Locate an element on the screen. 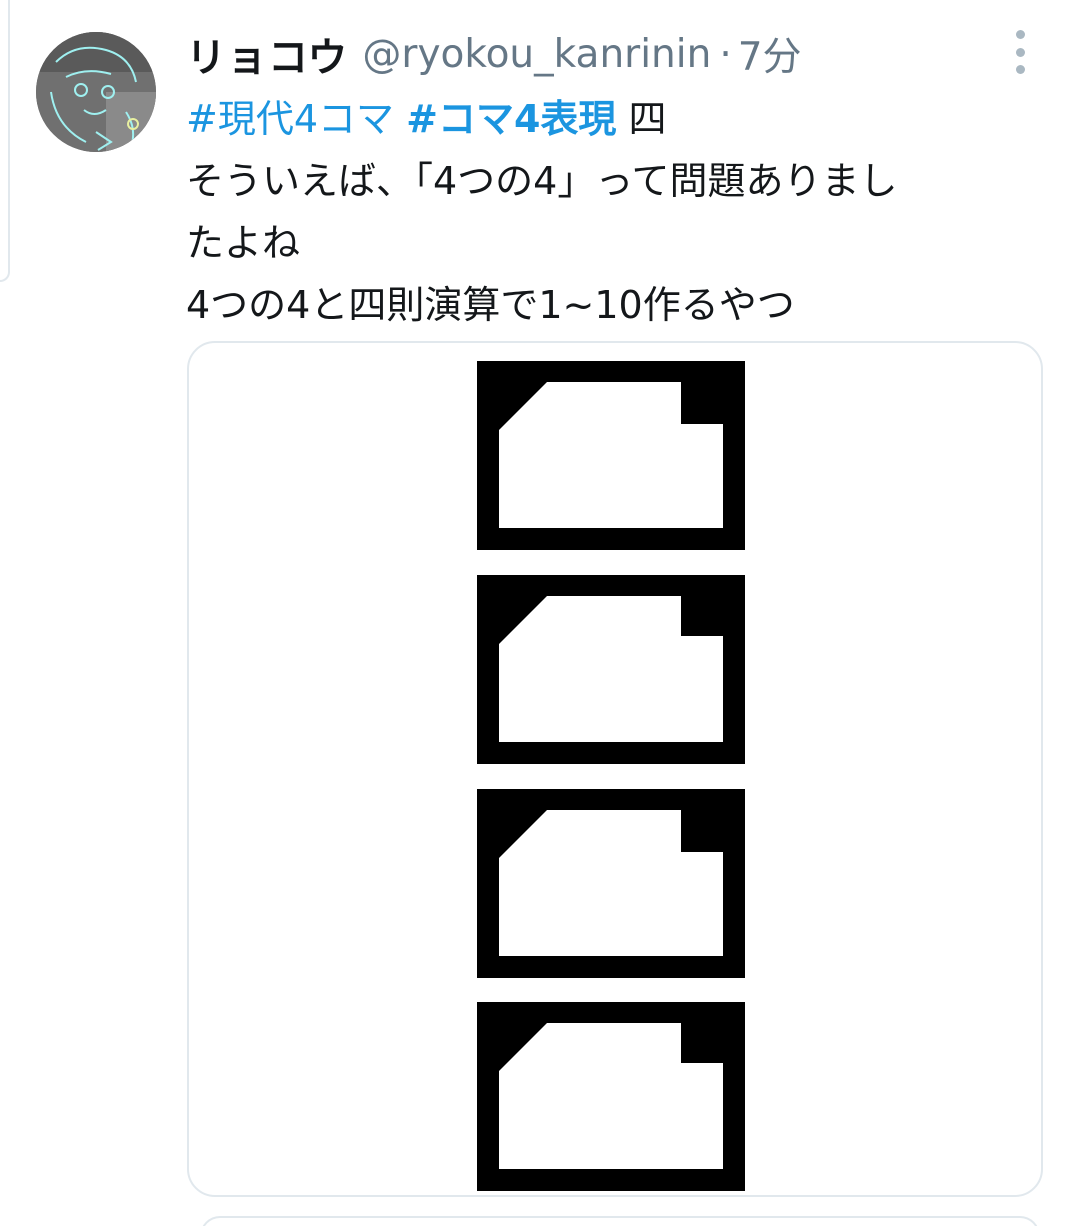 The height and width of the screenshot is (1226, 1080). avatar is located at coordinates (96, 92).